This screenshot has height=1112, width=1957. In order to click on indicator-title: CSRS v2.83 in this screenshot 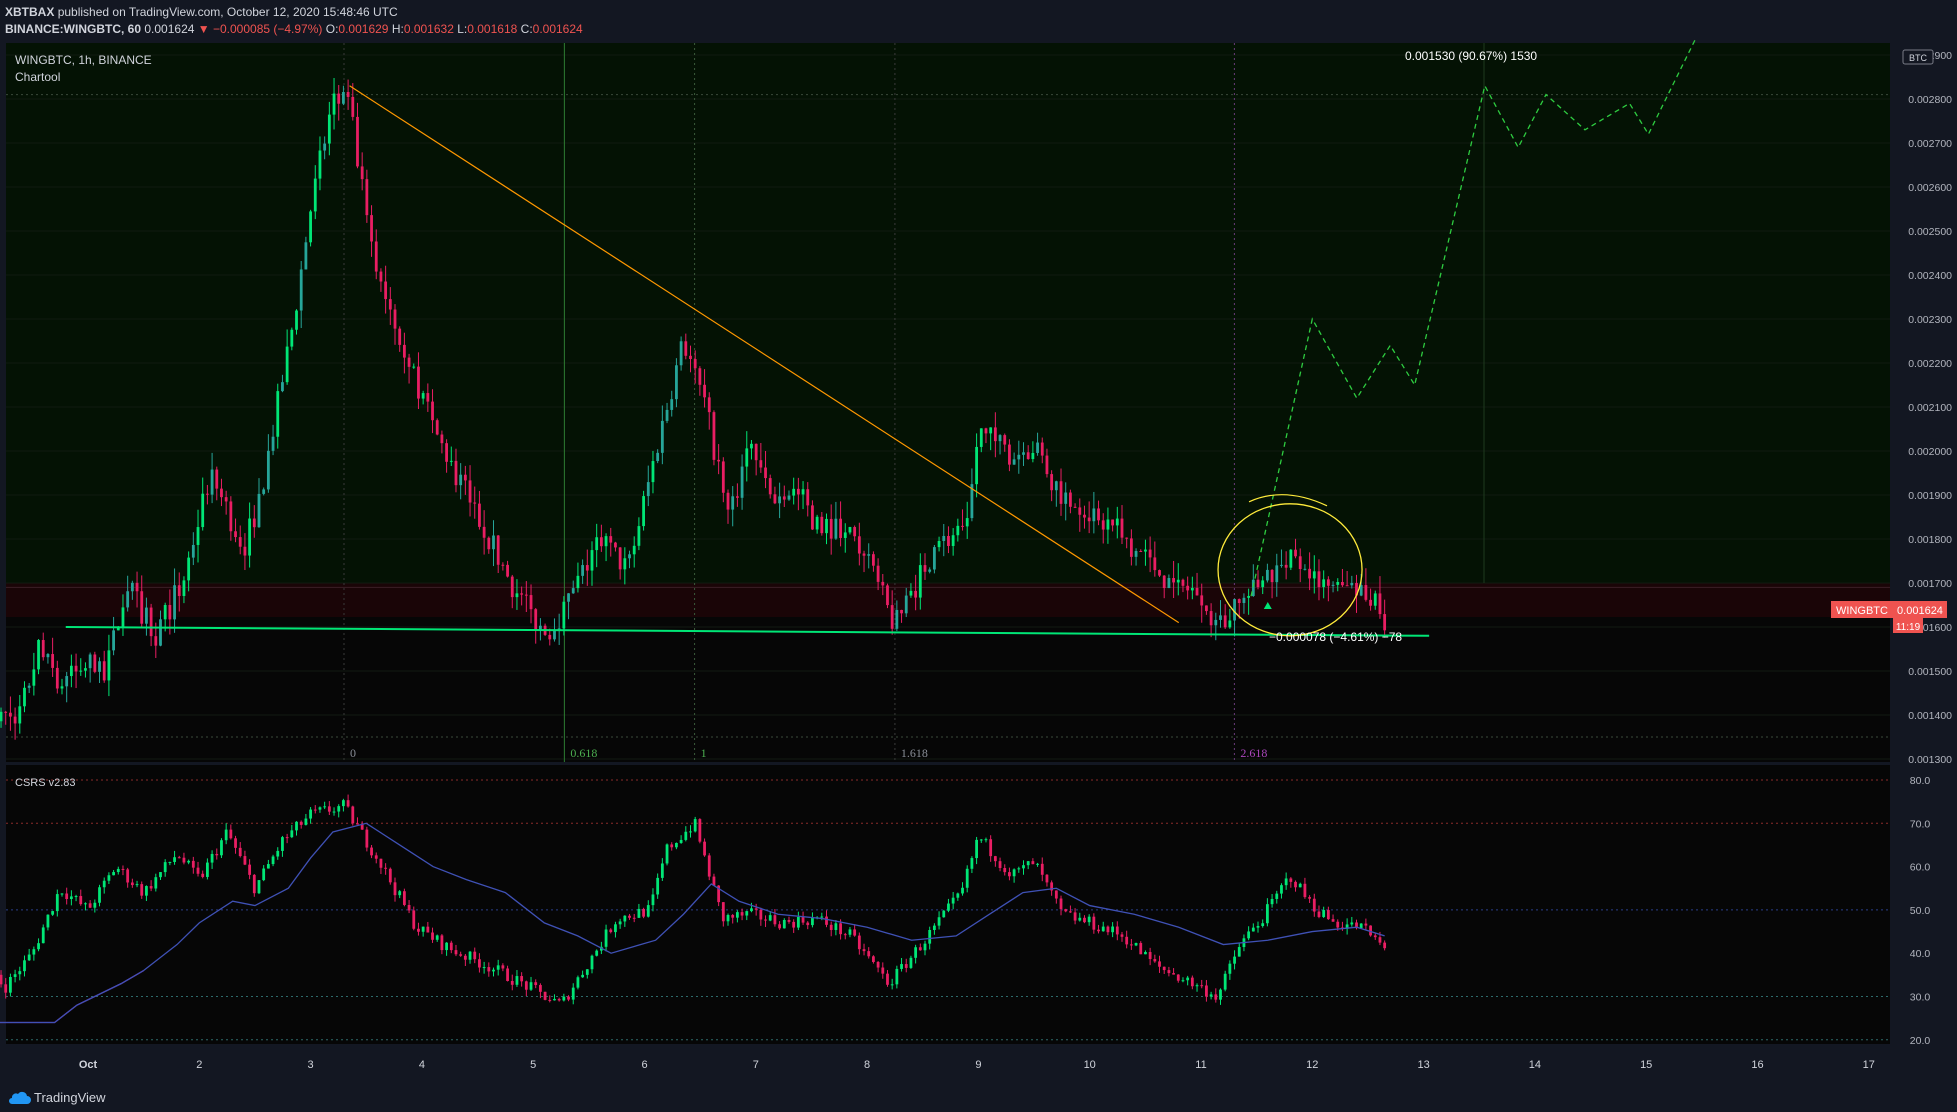, I will do `click(45, 783)`.